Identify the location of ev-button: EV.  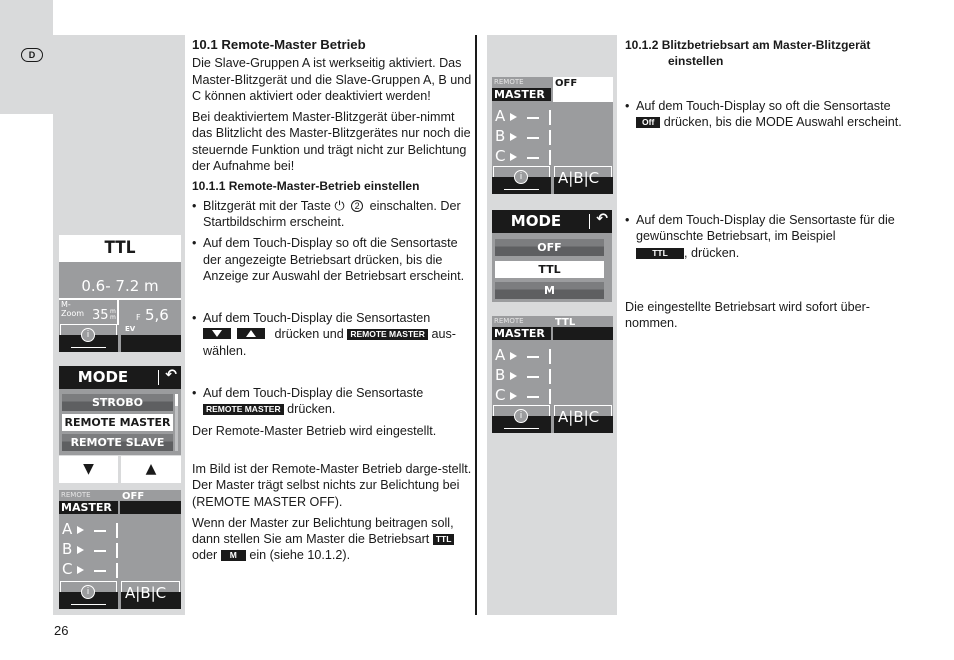
(151, 338).